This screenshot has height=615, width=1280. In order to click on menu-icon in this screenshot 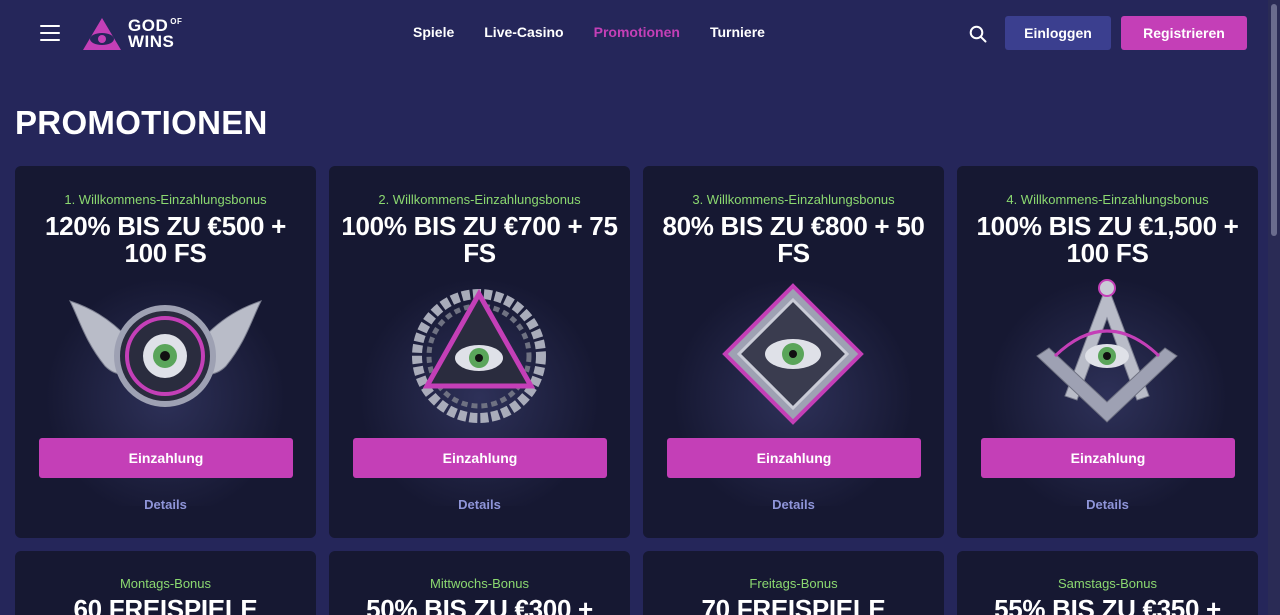, I will do `click(50, 33)`.